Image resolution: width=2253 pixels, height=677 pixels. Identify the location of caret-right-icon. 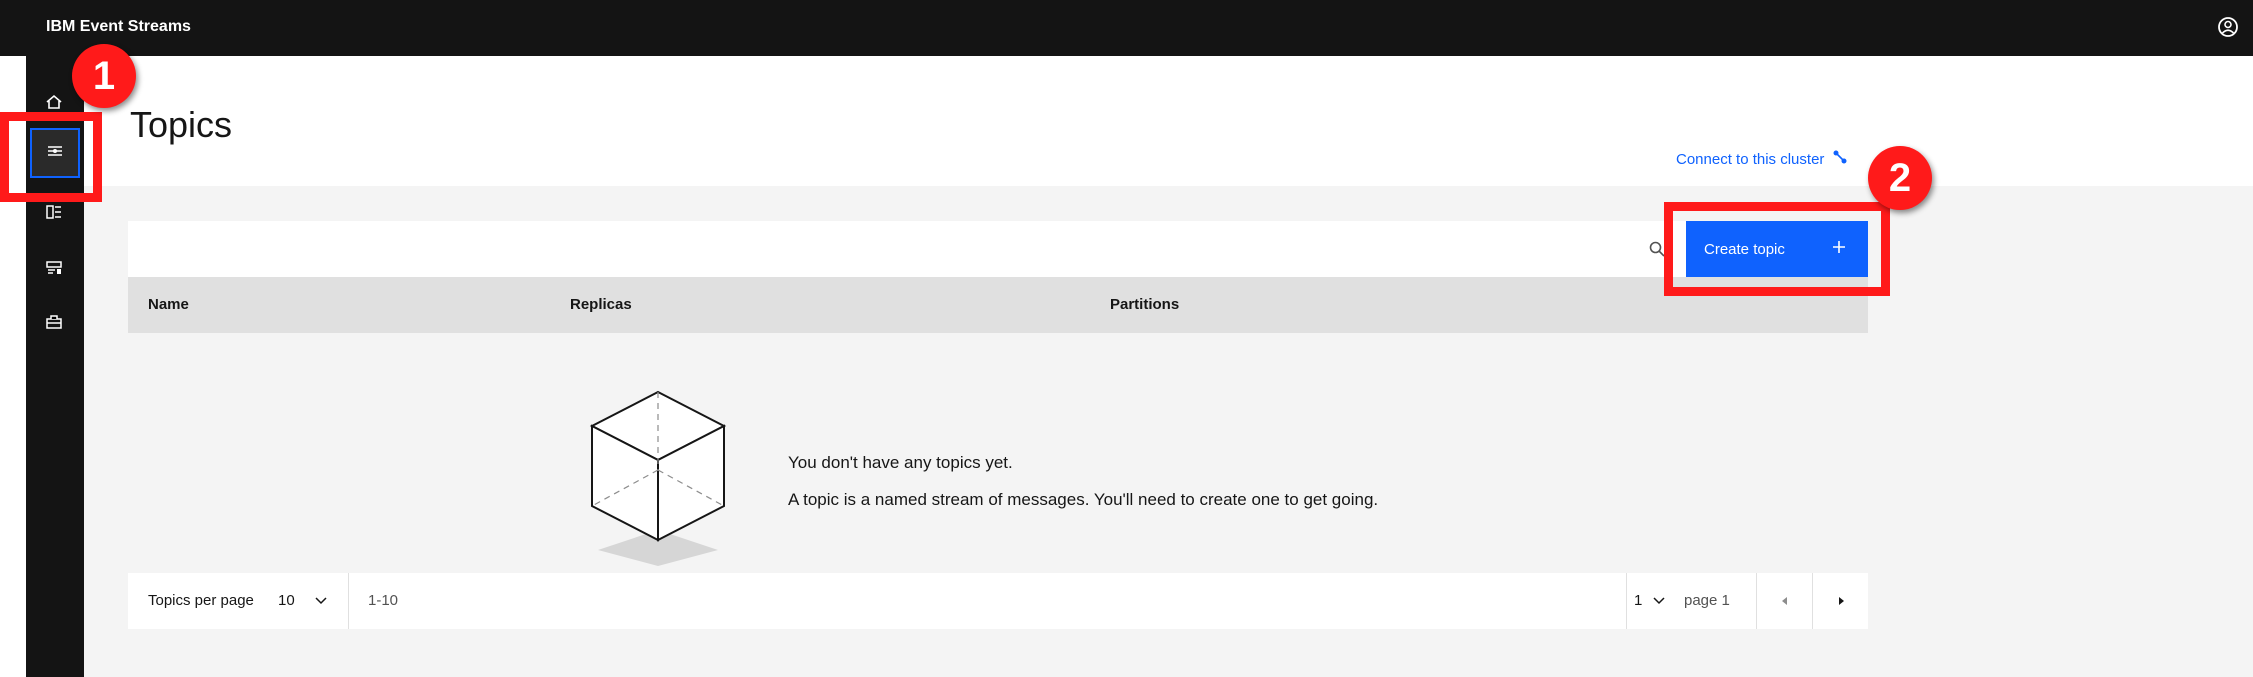
(1841, 601).